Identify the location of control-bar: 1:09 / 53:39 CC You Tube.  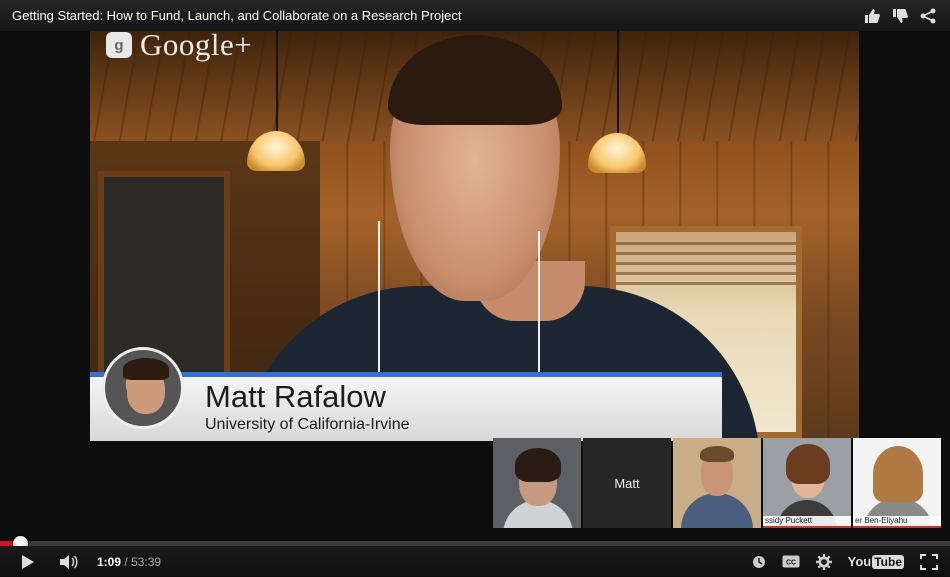
(475, 561).